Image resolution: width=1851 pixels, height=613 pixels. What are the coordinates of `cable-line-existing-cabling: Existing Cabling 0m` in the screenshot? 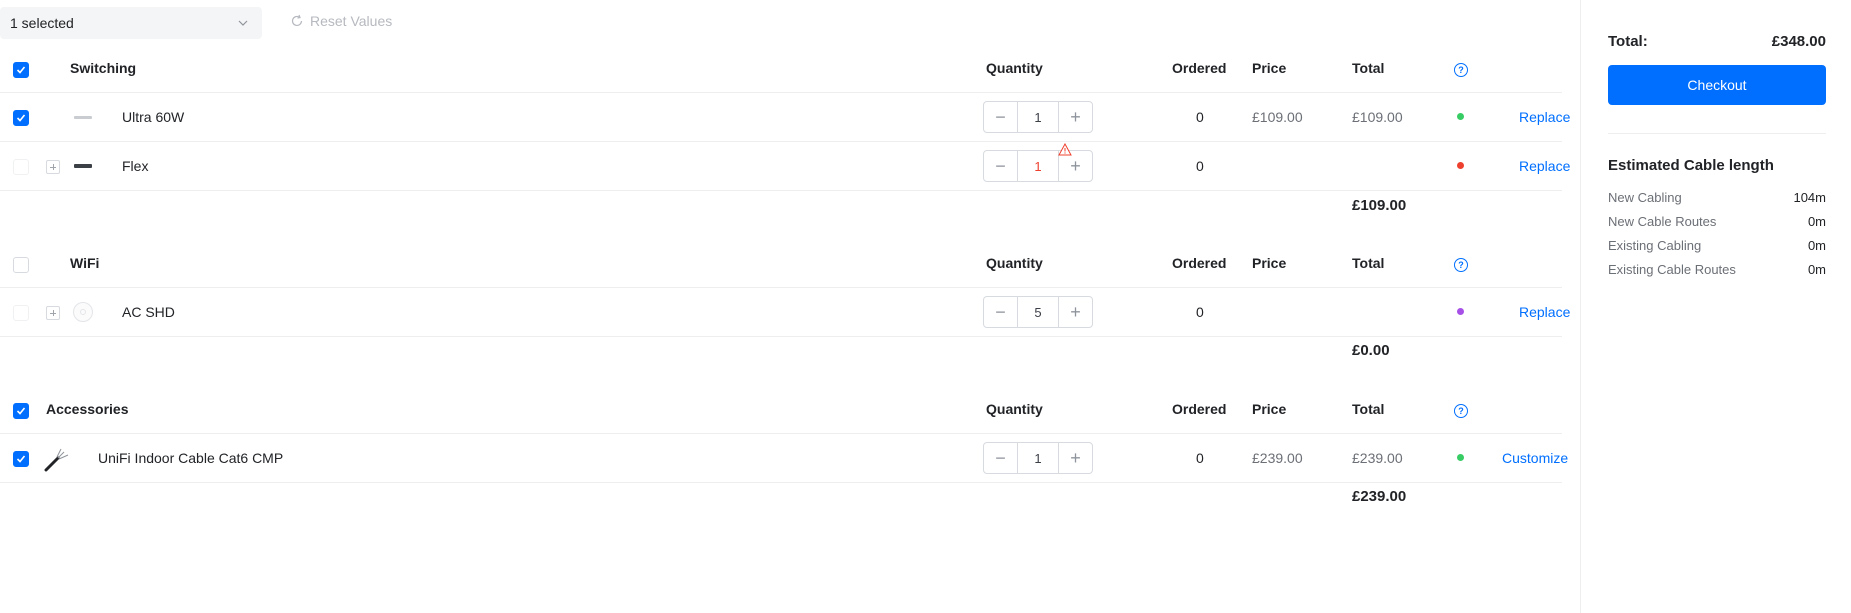 It's located at (1717, 245).